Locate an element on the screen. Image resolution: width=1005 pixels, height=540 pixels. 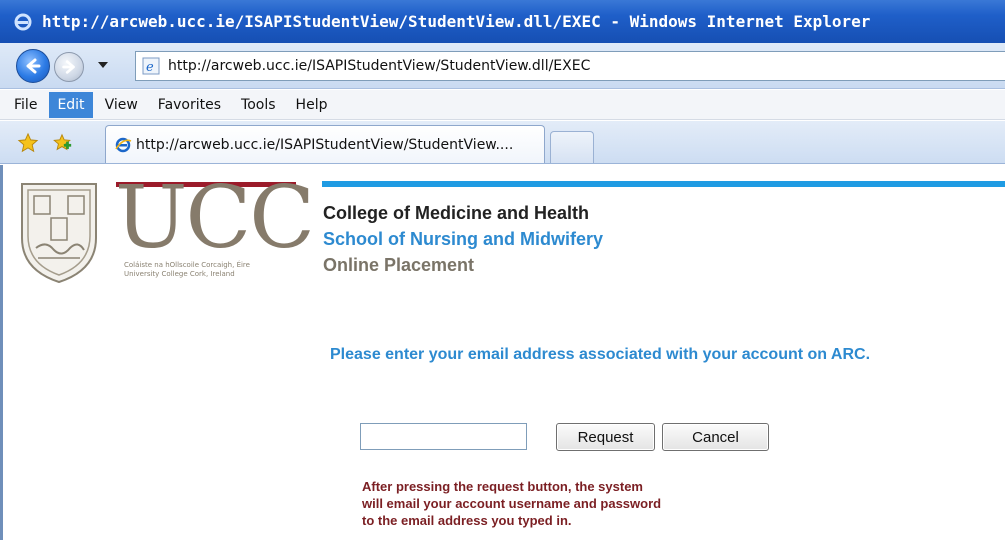
menu-edit: Edit is located at coordinates (71, 104).